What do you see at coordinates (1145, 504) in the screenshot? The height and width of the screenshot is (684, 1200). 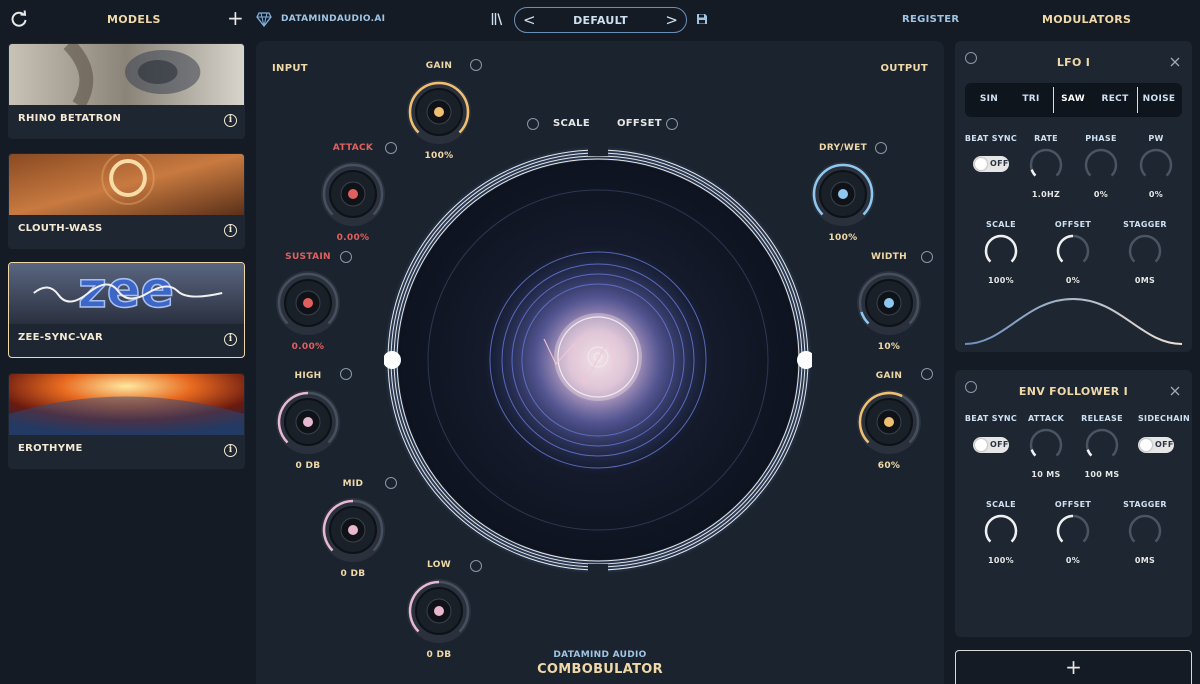 I see `mini-knob-label-stagger: STAGGER` at bounding box center [1145, 504].